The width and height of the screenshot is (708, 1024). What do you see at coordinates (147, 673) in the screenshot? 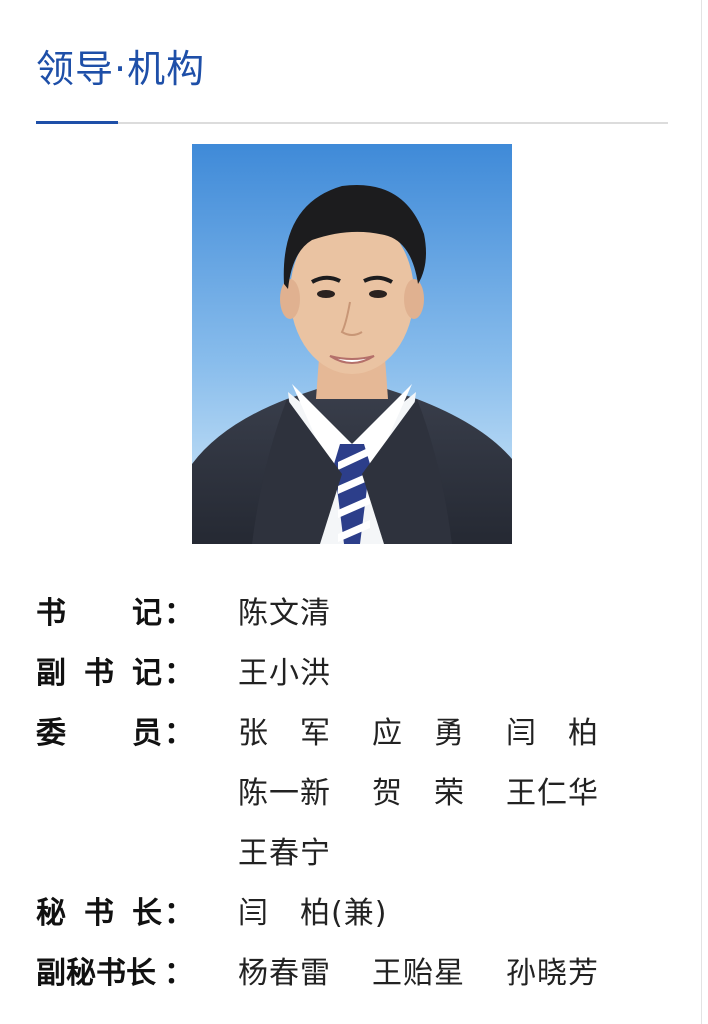
I see `label-deputy-secretary-char-3: 记` at bounding box center [147, 673].